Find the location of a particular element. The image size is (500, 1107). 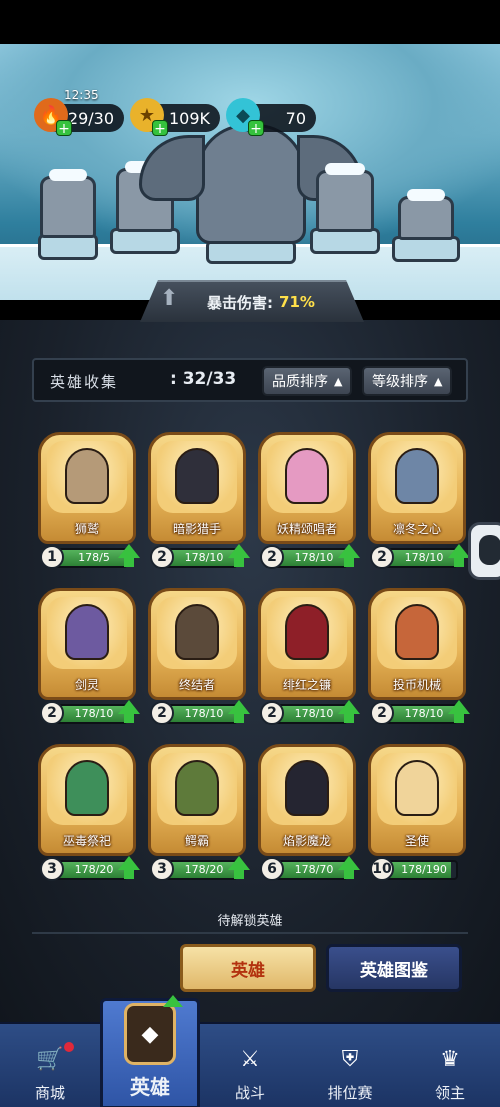

nav-battle: ⚔ 战斗 is located at coordinates (250, 1065).